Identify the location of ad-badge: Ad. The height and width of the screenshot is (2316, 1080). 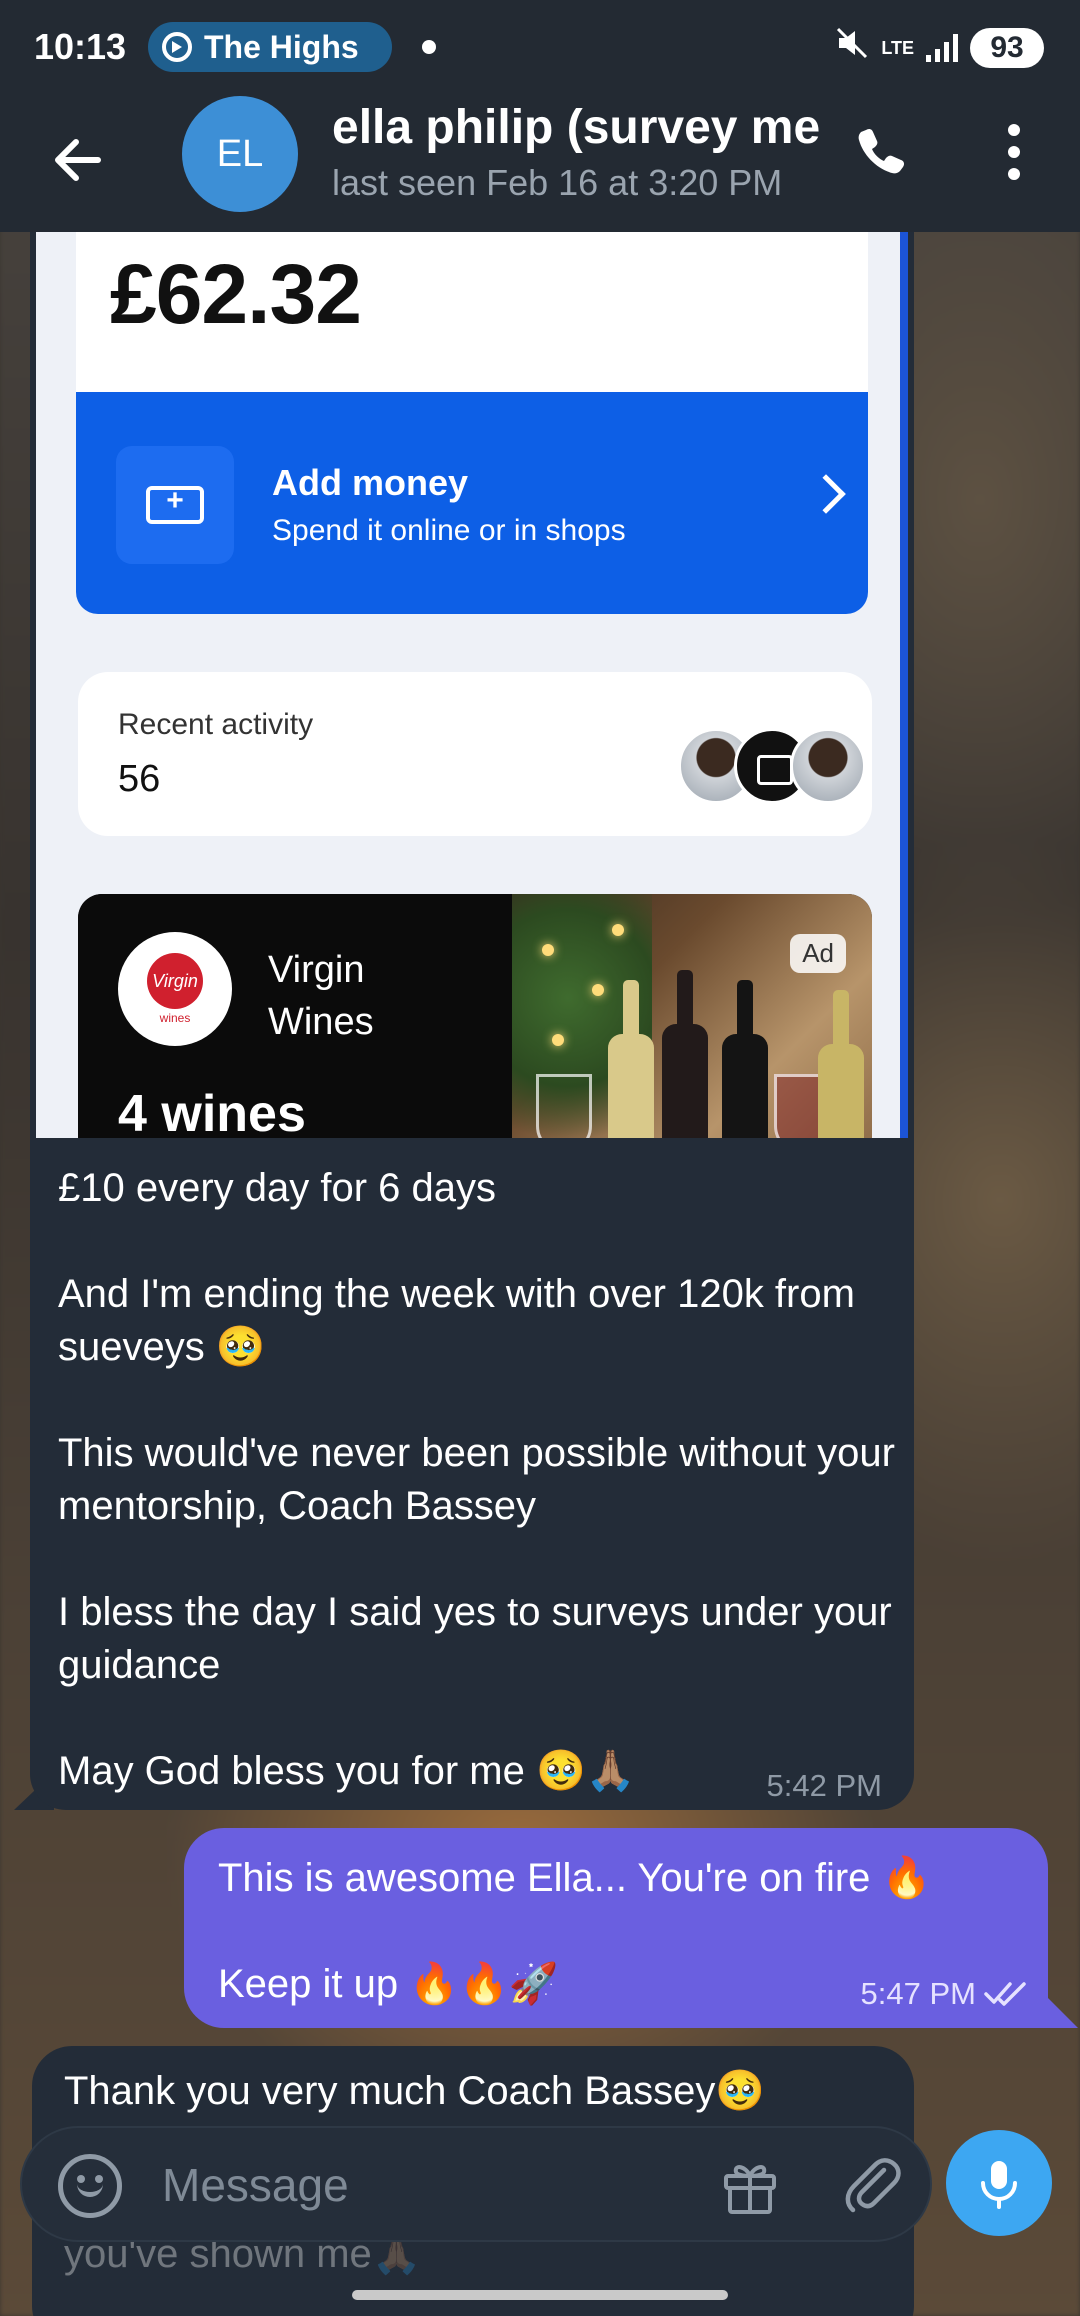
(818, 953).